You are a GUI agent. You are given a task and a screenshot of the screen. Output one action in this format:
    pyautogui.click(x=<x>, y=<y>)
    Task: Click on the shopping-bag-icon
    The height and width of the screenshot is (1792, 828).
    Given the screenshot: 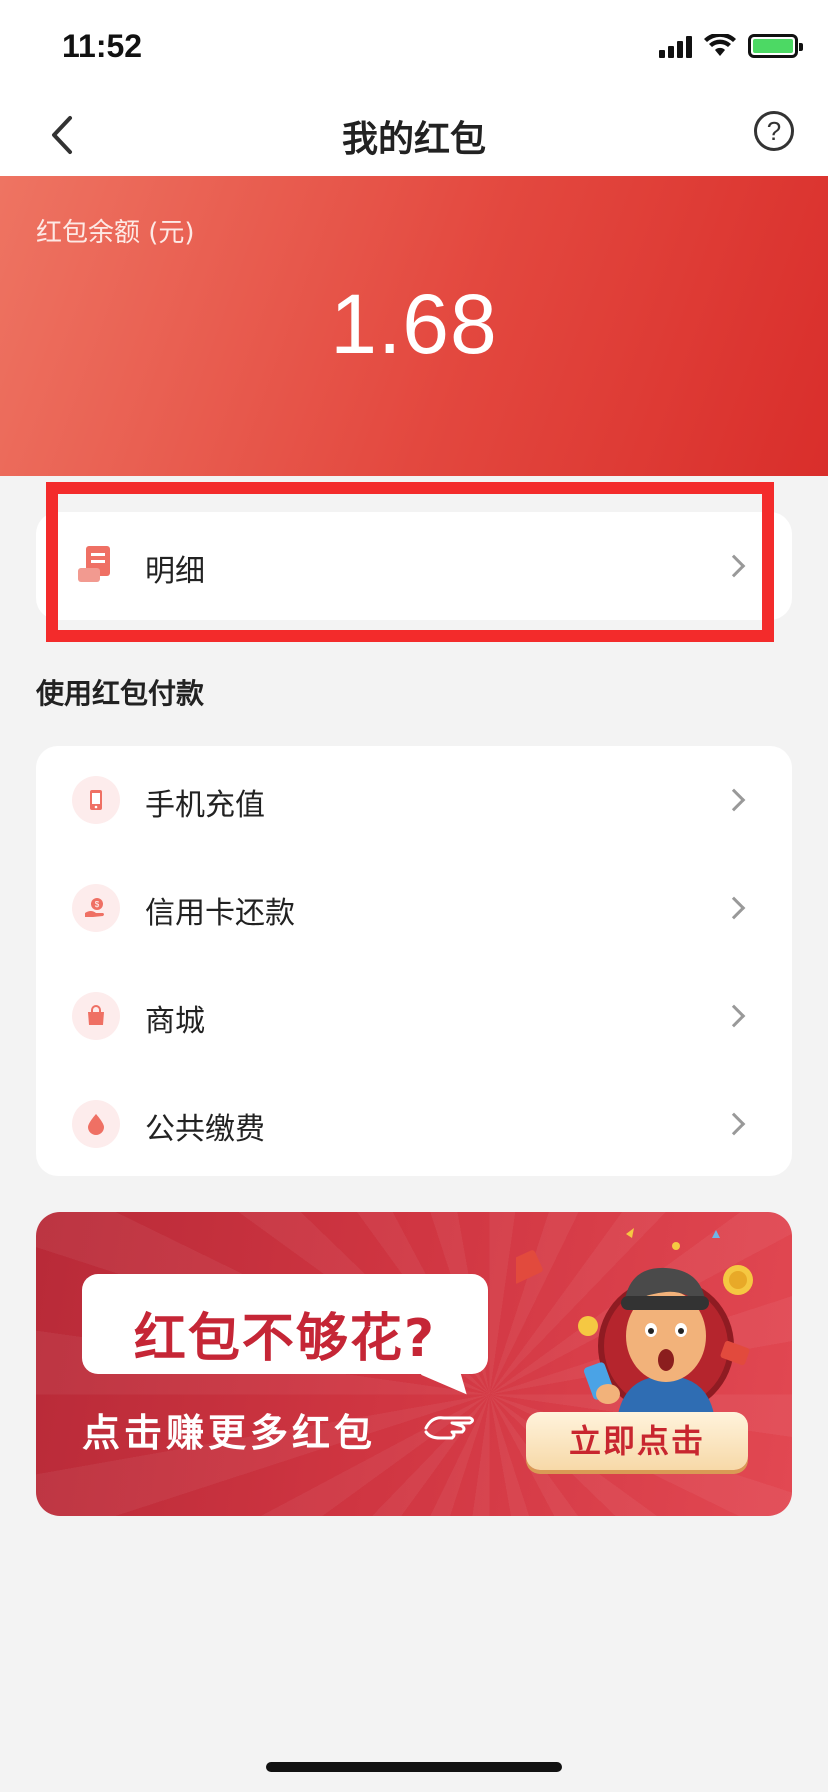 What is the action you would take?
    pyautogui.click(x=96, y=1016)
    